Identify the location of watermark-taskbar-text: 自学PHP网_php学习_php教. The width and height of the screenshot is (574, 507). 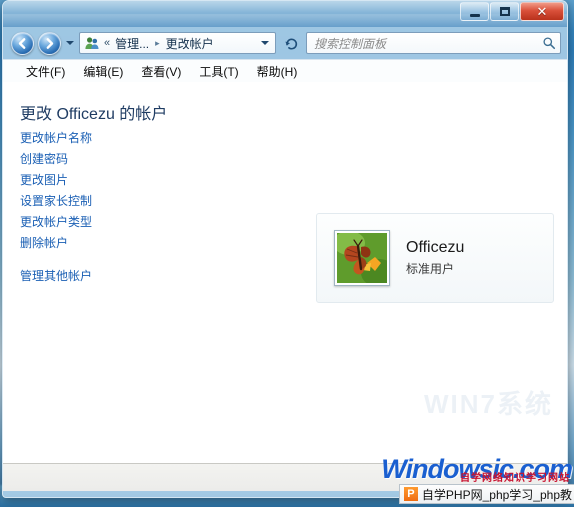
(496, 494).